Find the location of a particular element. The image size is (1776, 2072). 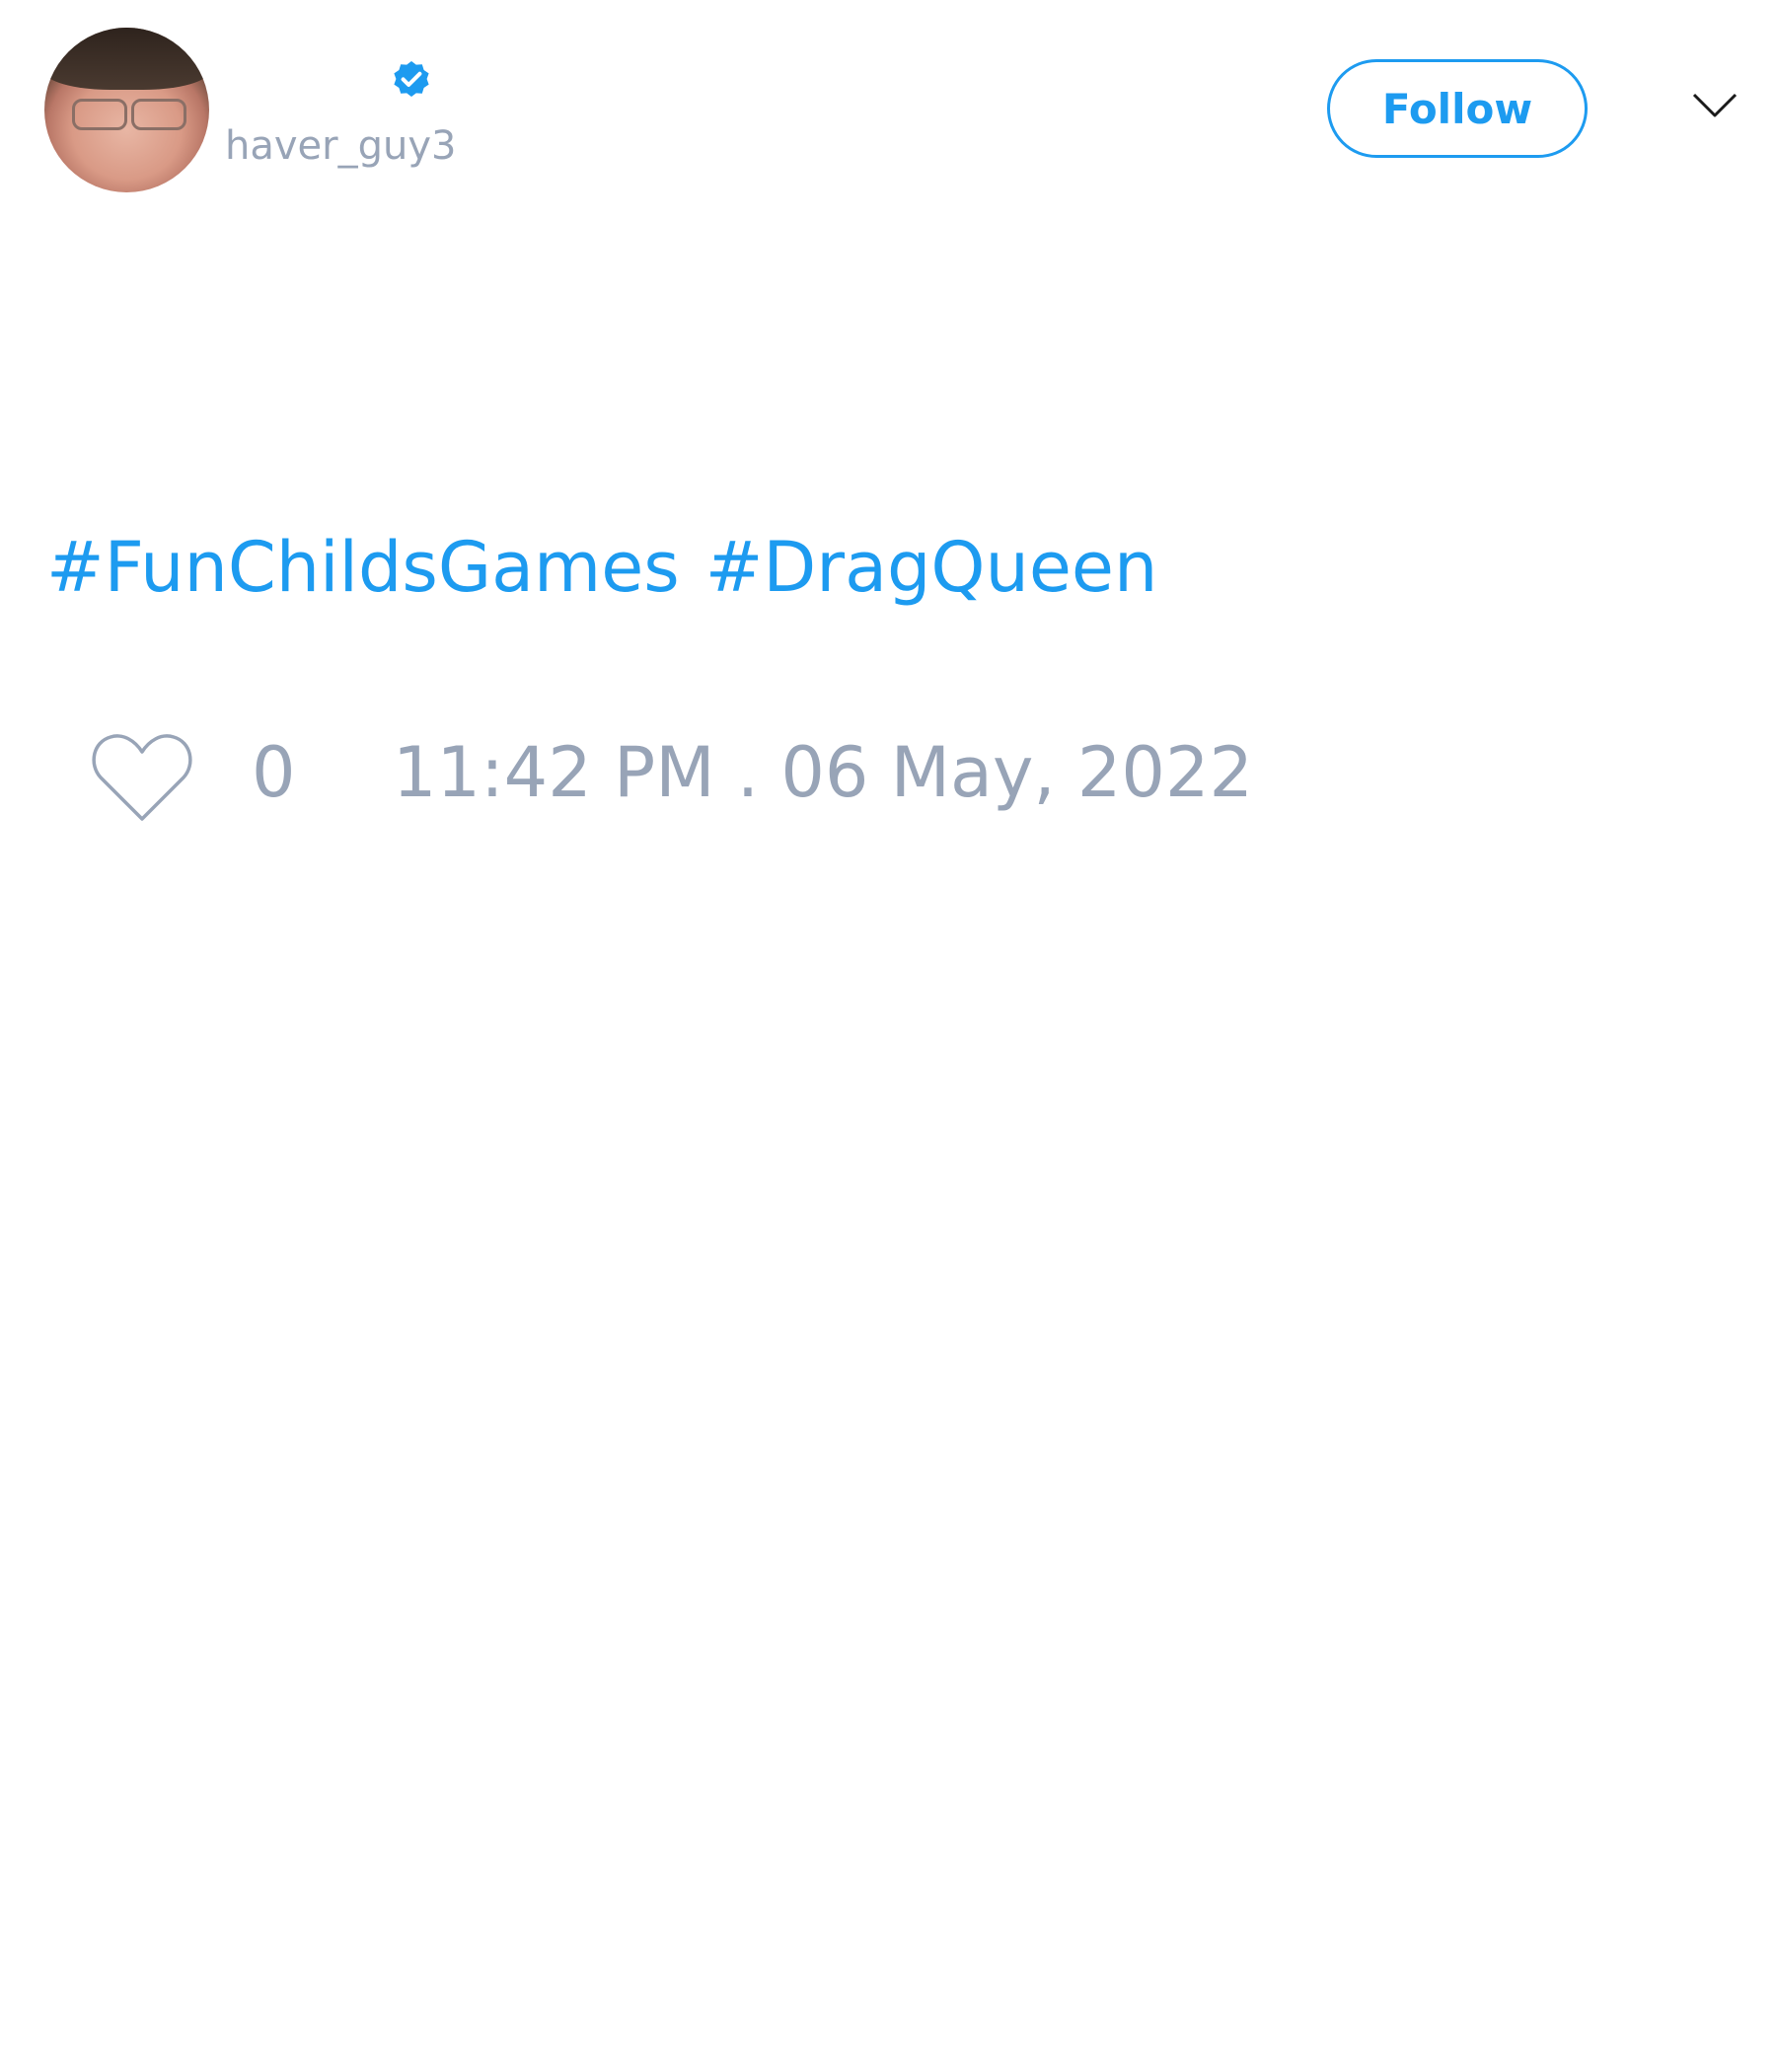

hashtag-link: #DragQueen is located at coordinates (932, 568).